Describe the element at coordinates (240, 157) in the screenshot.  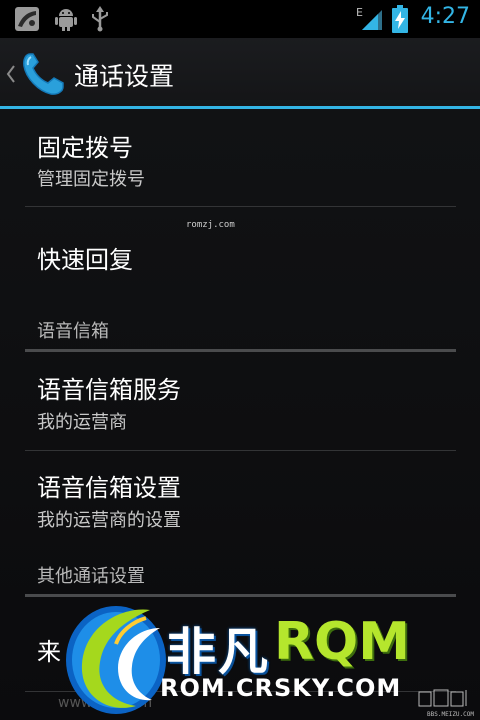
I see `list-item-fixed-dialing: 固定拨号 管理固定拨号` at that location.